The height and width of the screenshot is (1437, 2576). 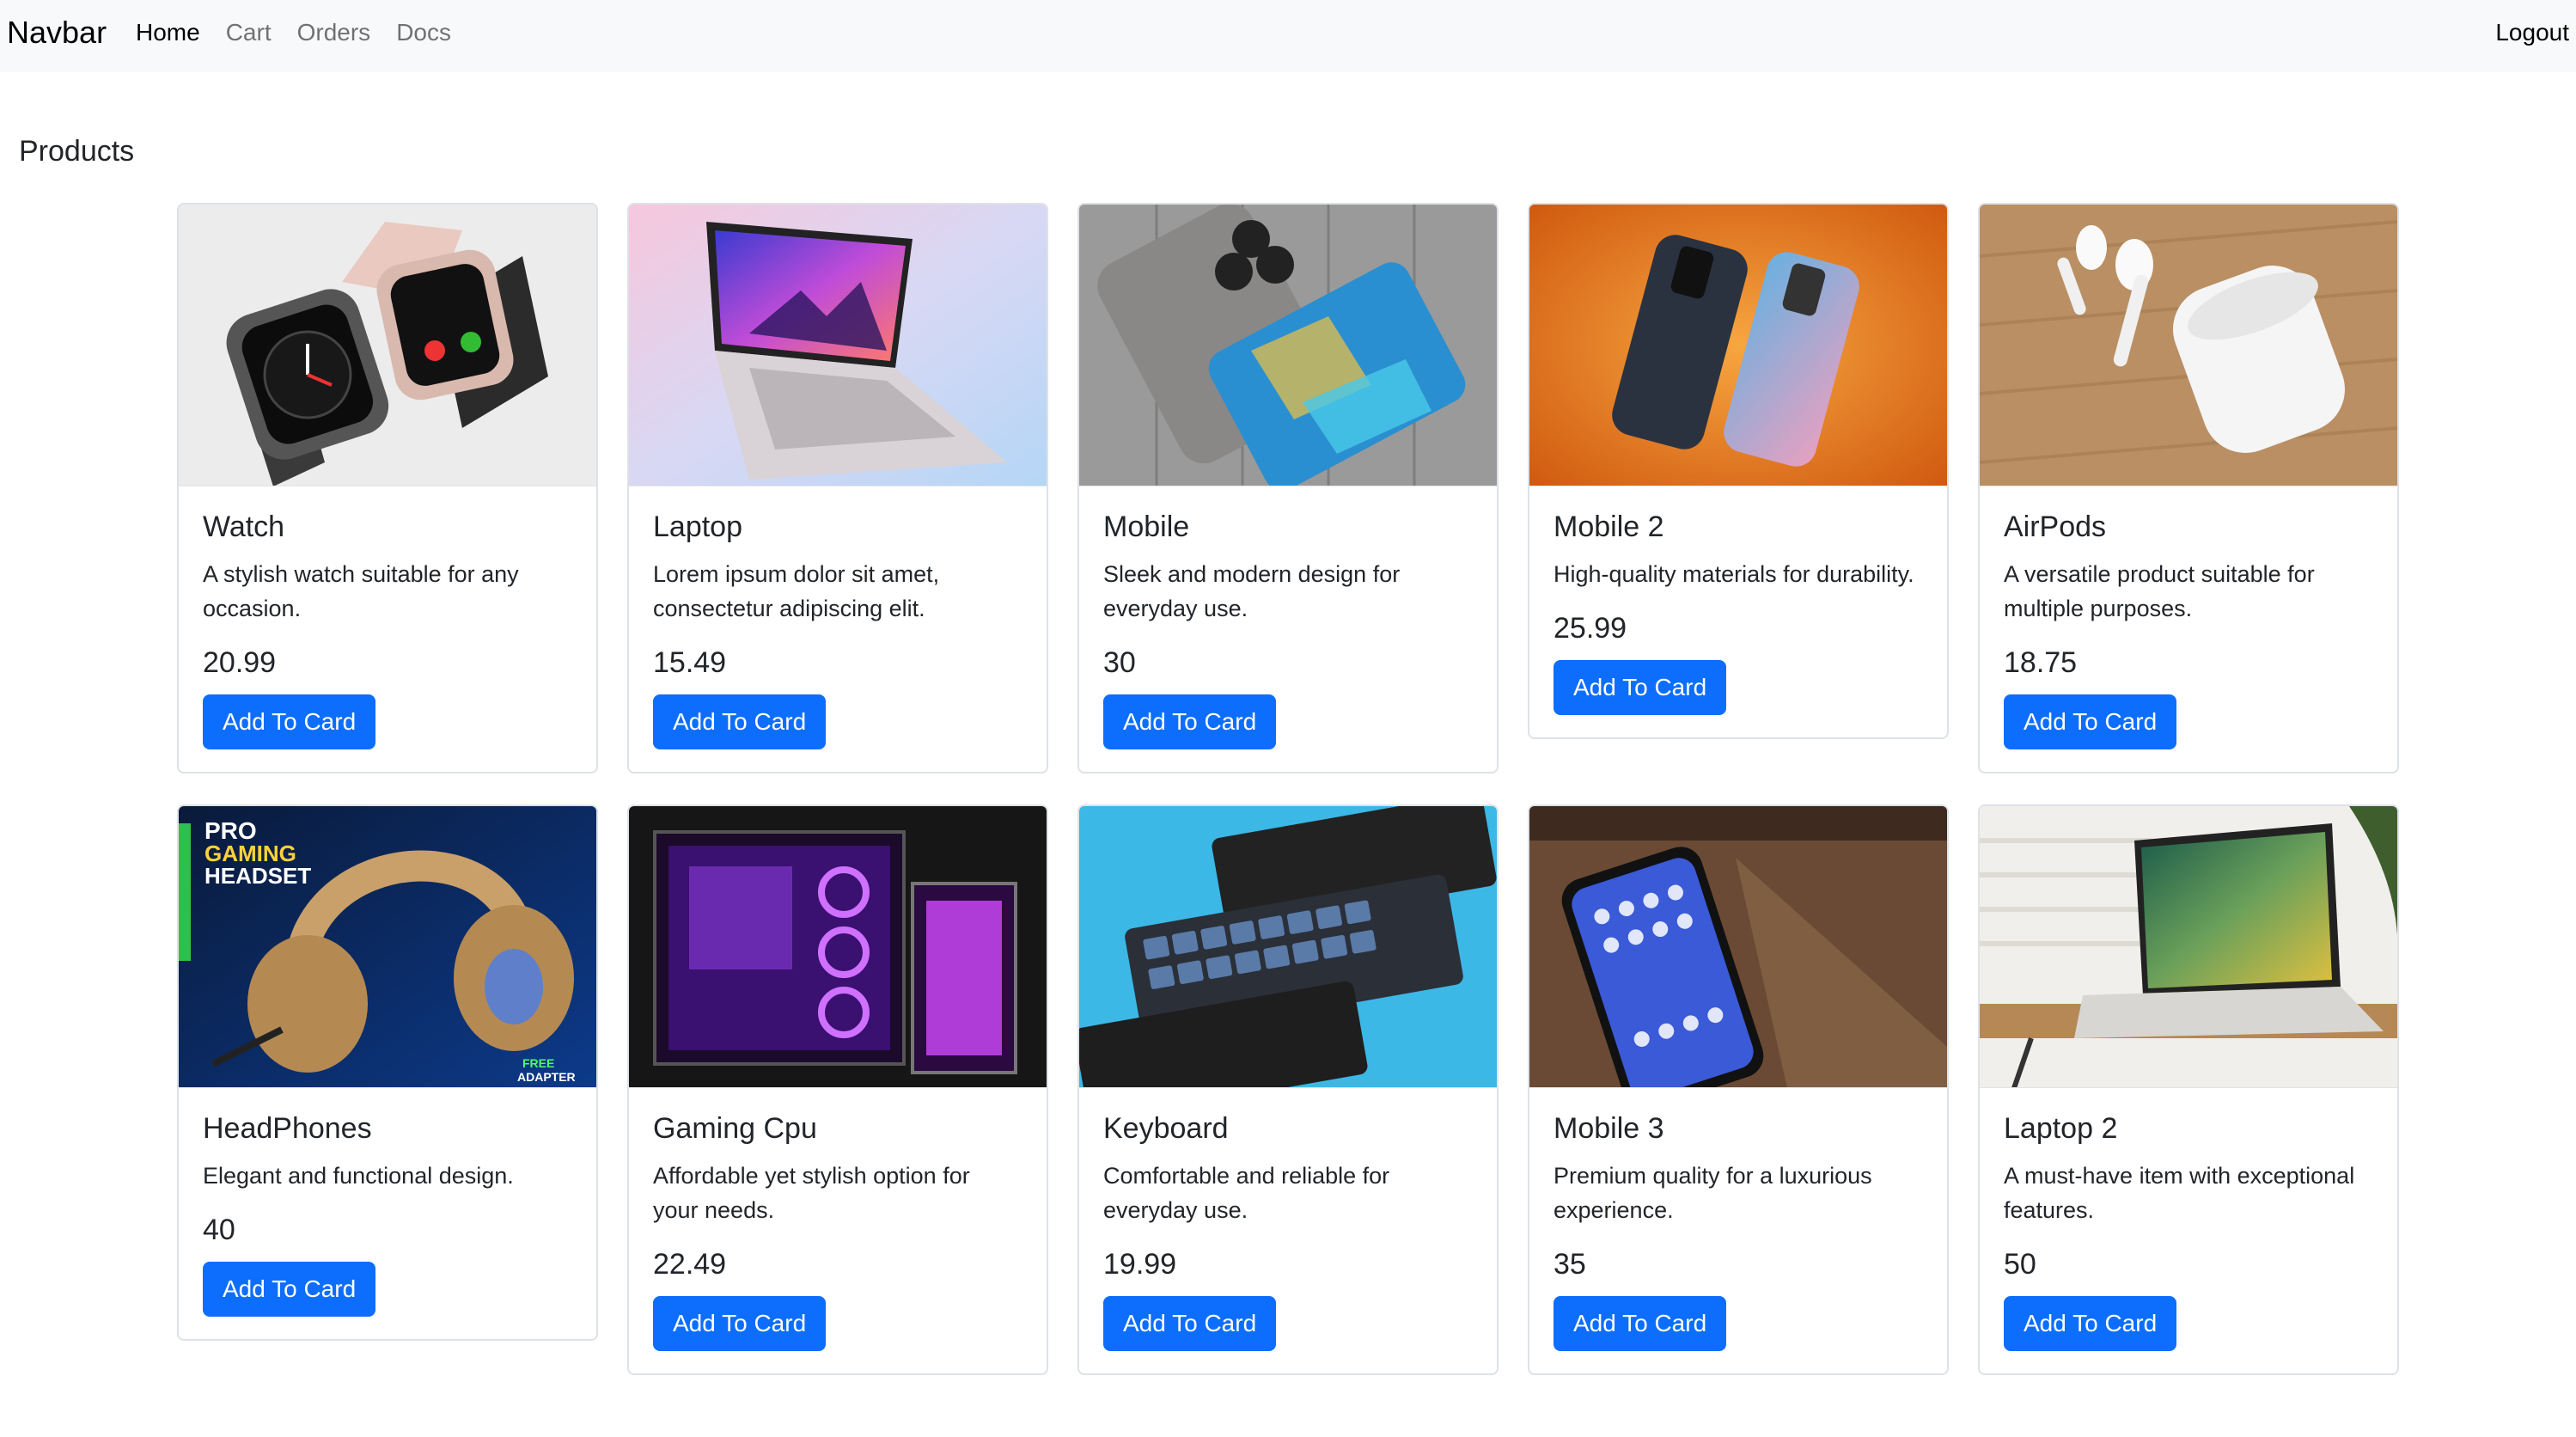 What do you see at coordinates (387, 346) in the screenshot?
I see `smartwatch-image` at bounding box center [387, 346].